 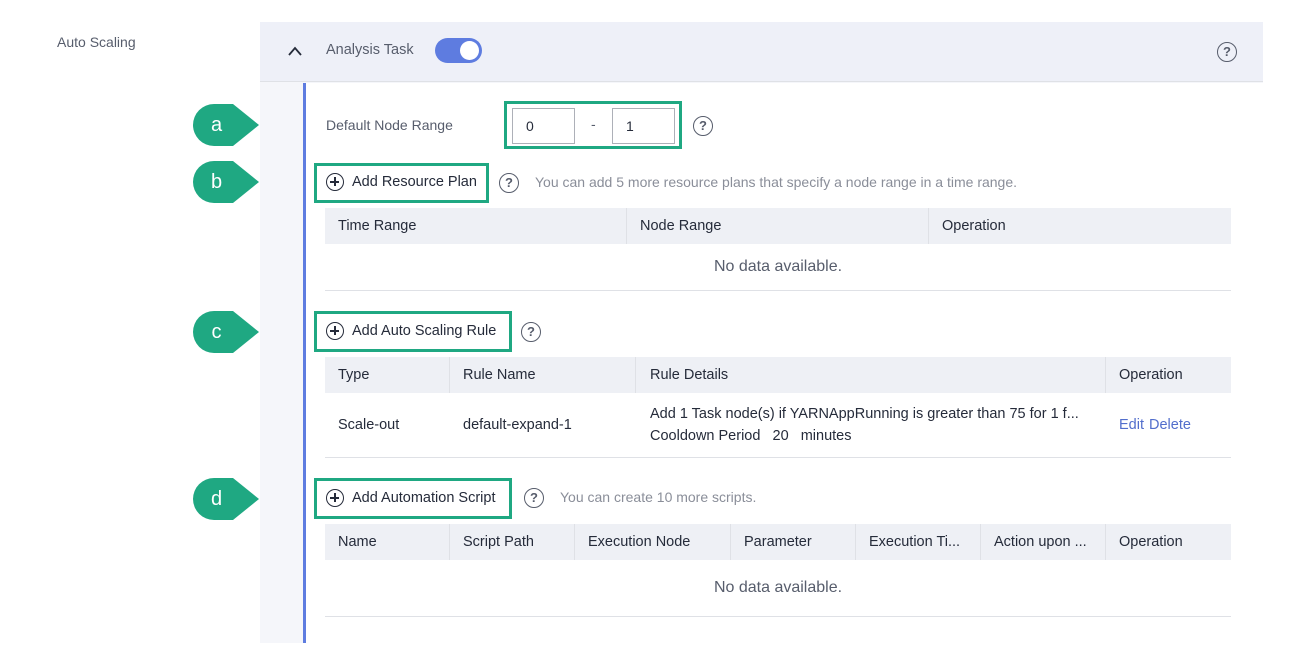 I want to click on chevron-up-icon, so click(x=295, y=51).